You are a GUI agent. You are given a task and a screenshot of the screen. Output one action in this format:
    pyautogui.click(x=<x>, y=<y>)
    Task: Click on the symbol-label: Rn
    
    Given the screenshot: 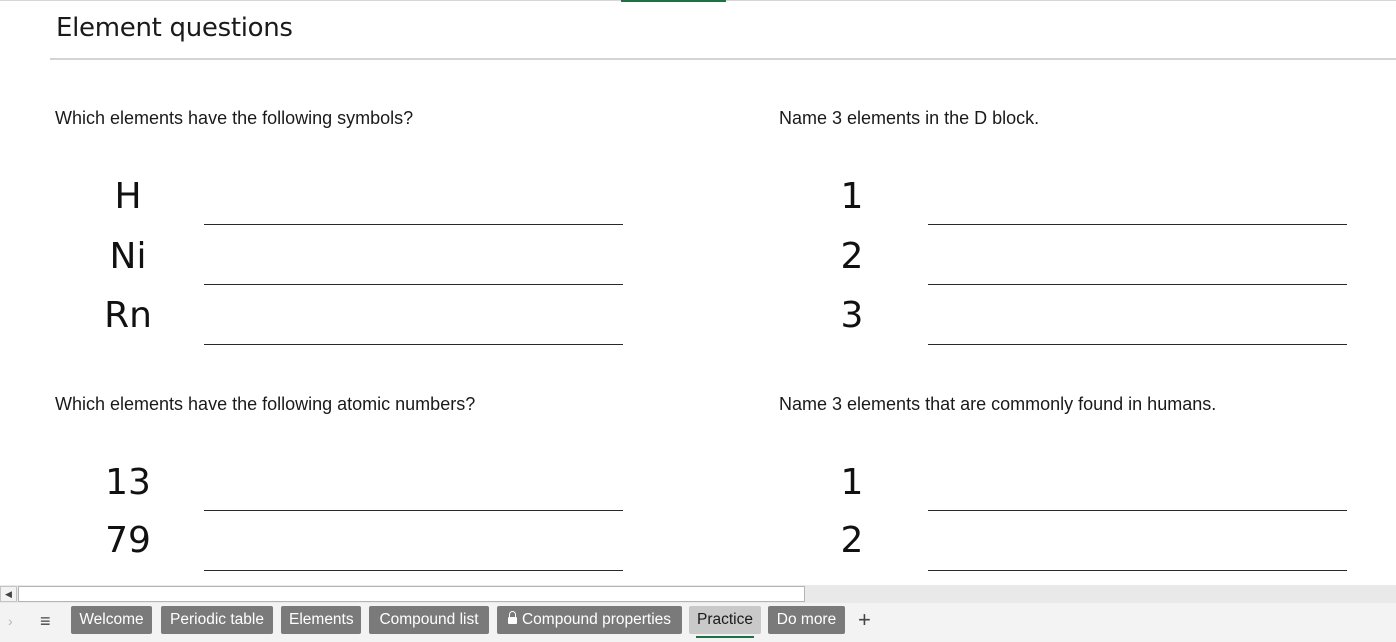 What is the action you would take?
    pyautogui.click(x=128, y=315)
    